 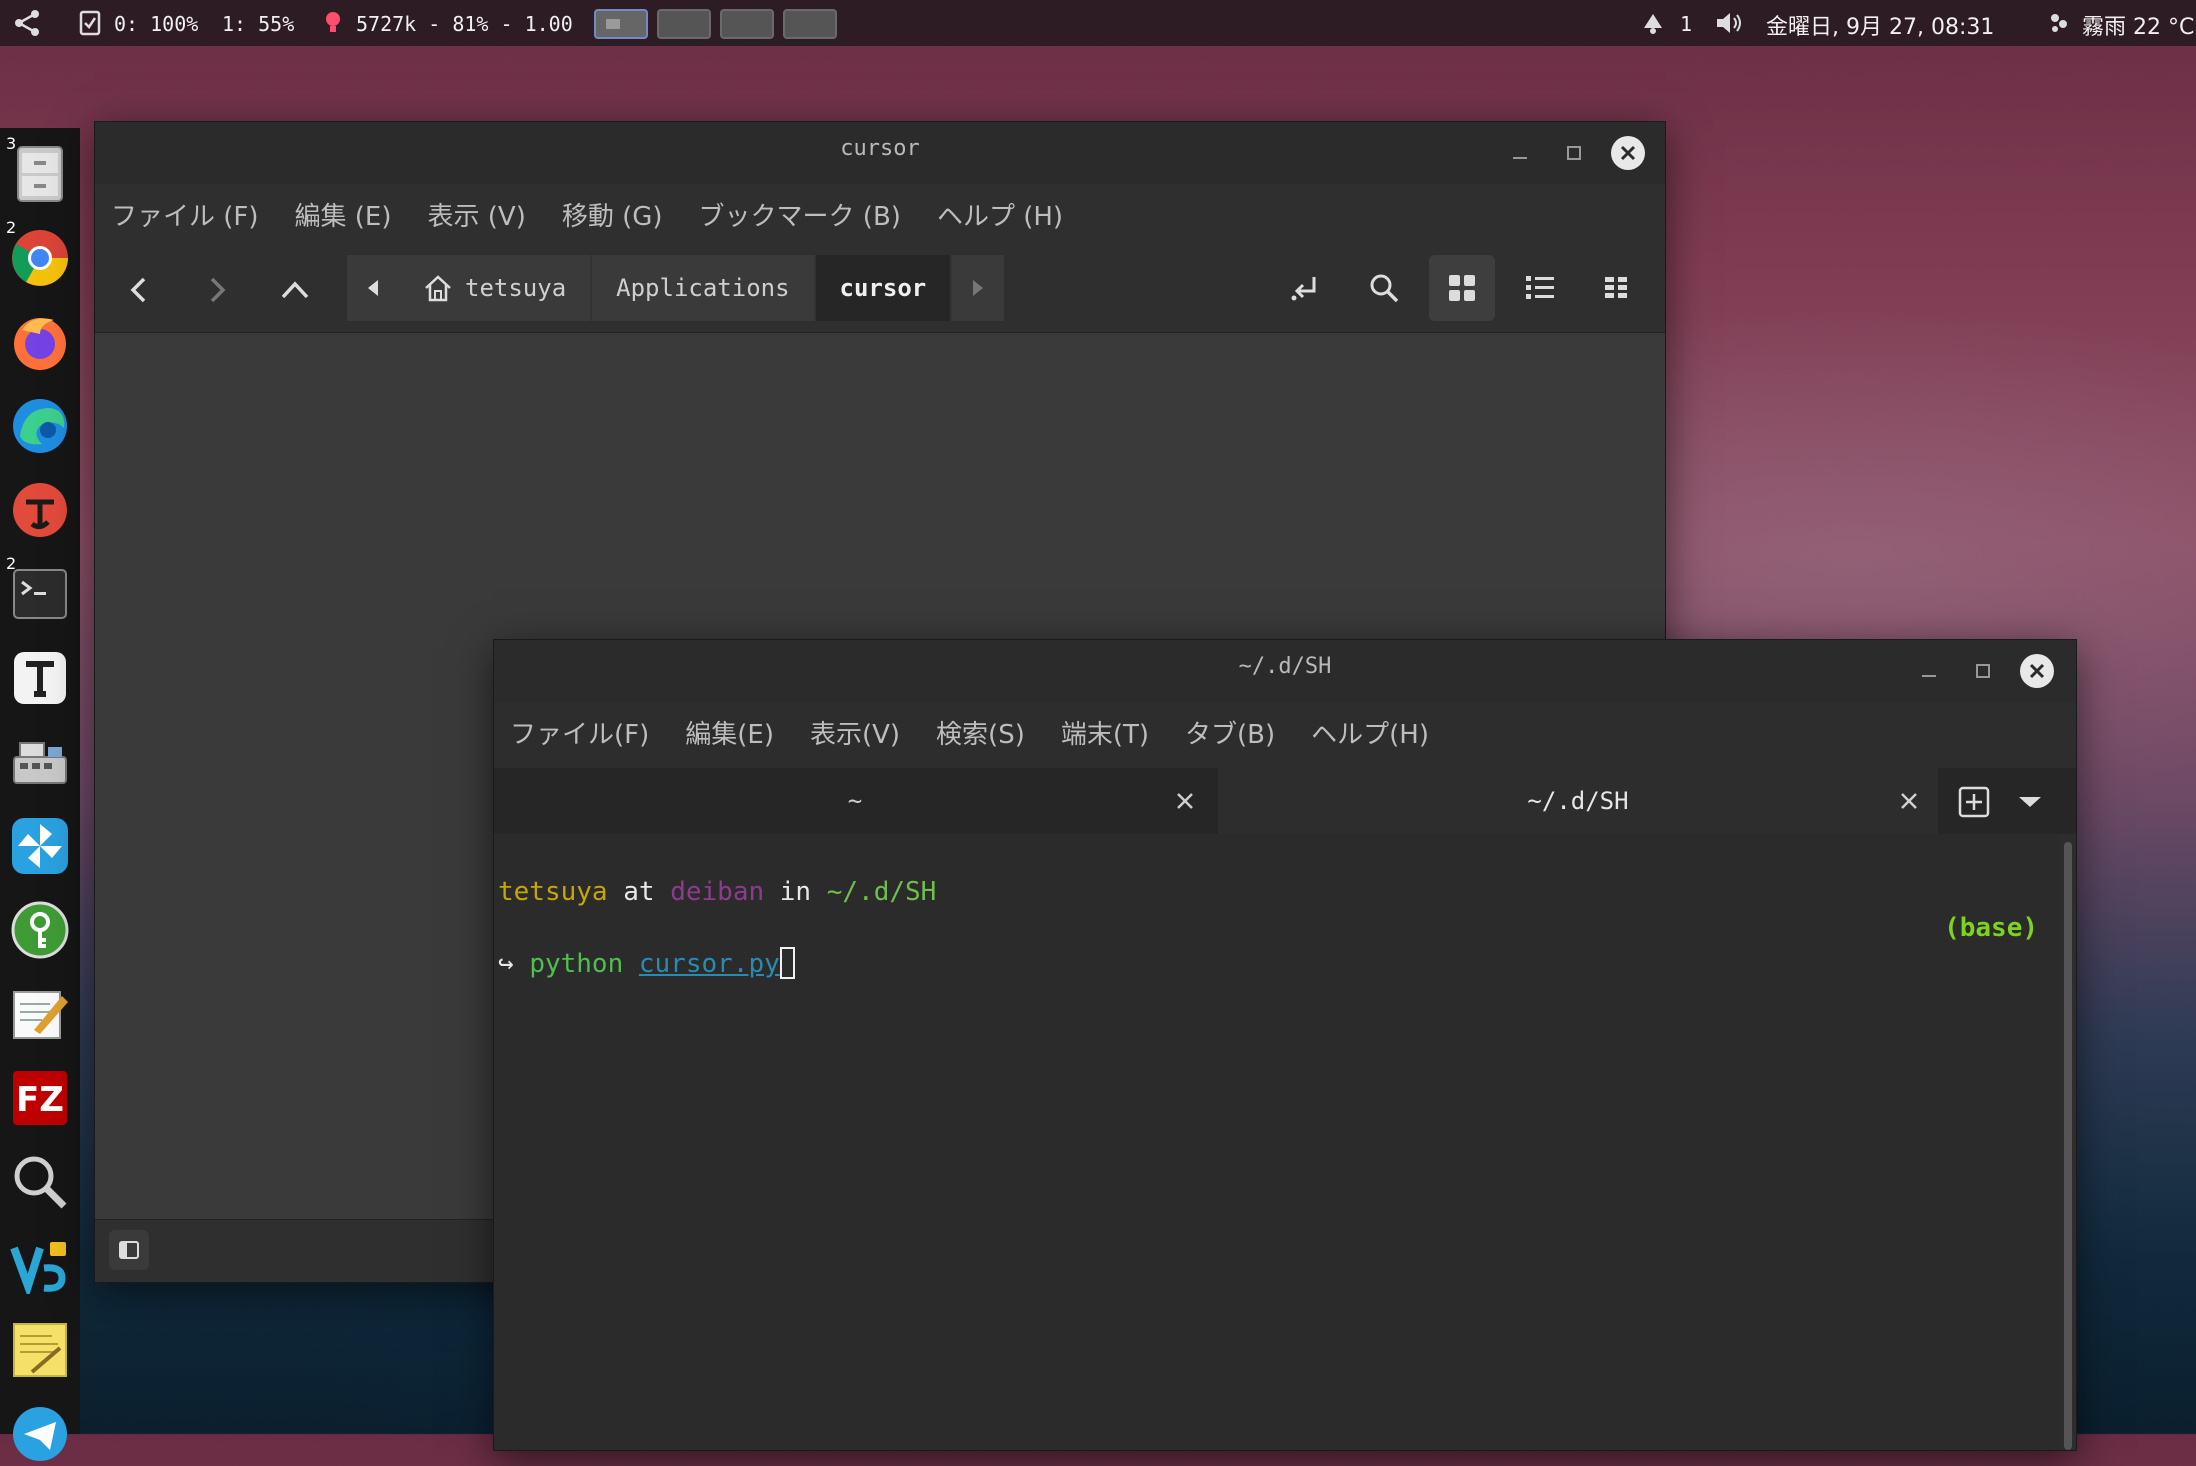 I want to click on text-editor-launcher, so click(x=40, y=678).